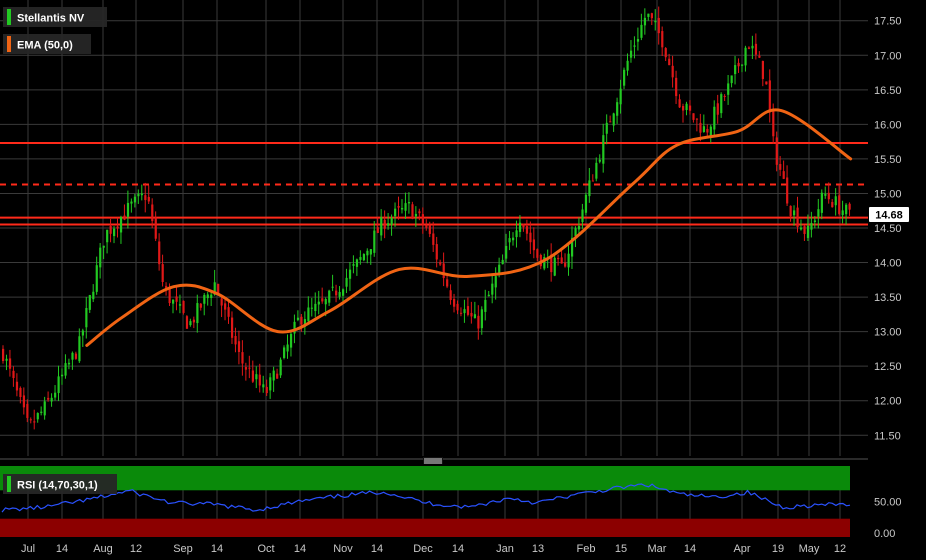 The width and height of the screenshot is (926, 560). What do you see at coordinates (343, 549) in the screenshot?
I see `time-tick-label: Nov` at bounding box center [343, 549].